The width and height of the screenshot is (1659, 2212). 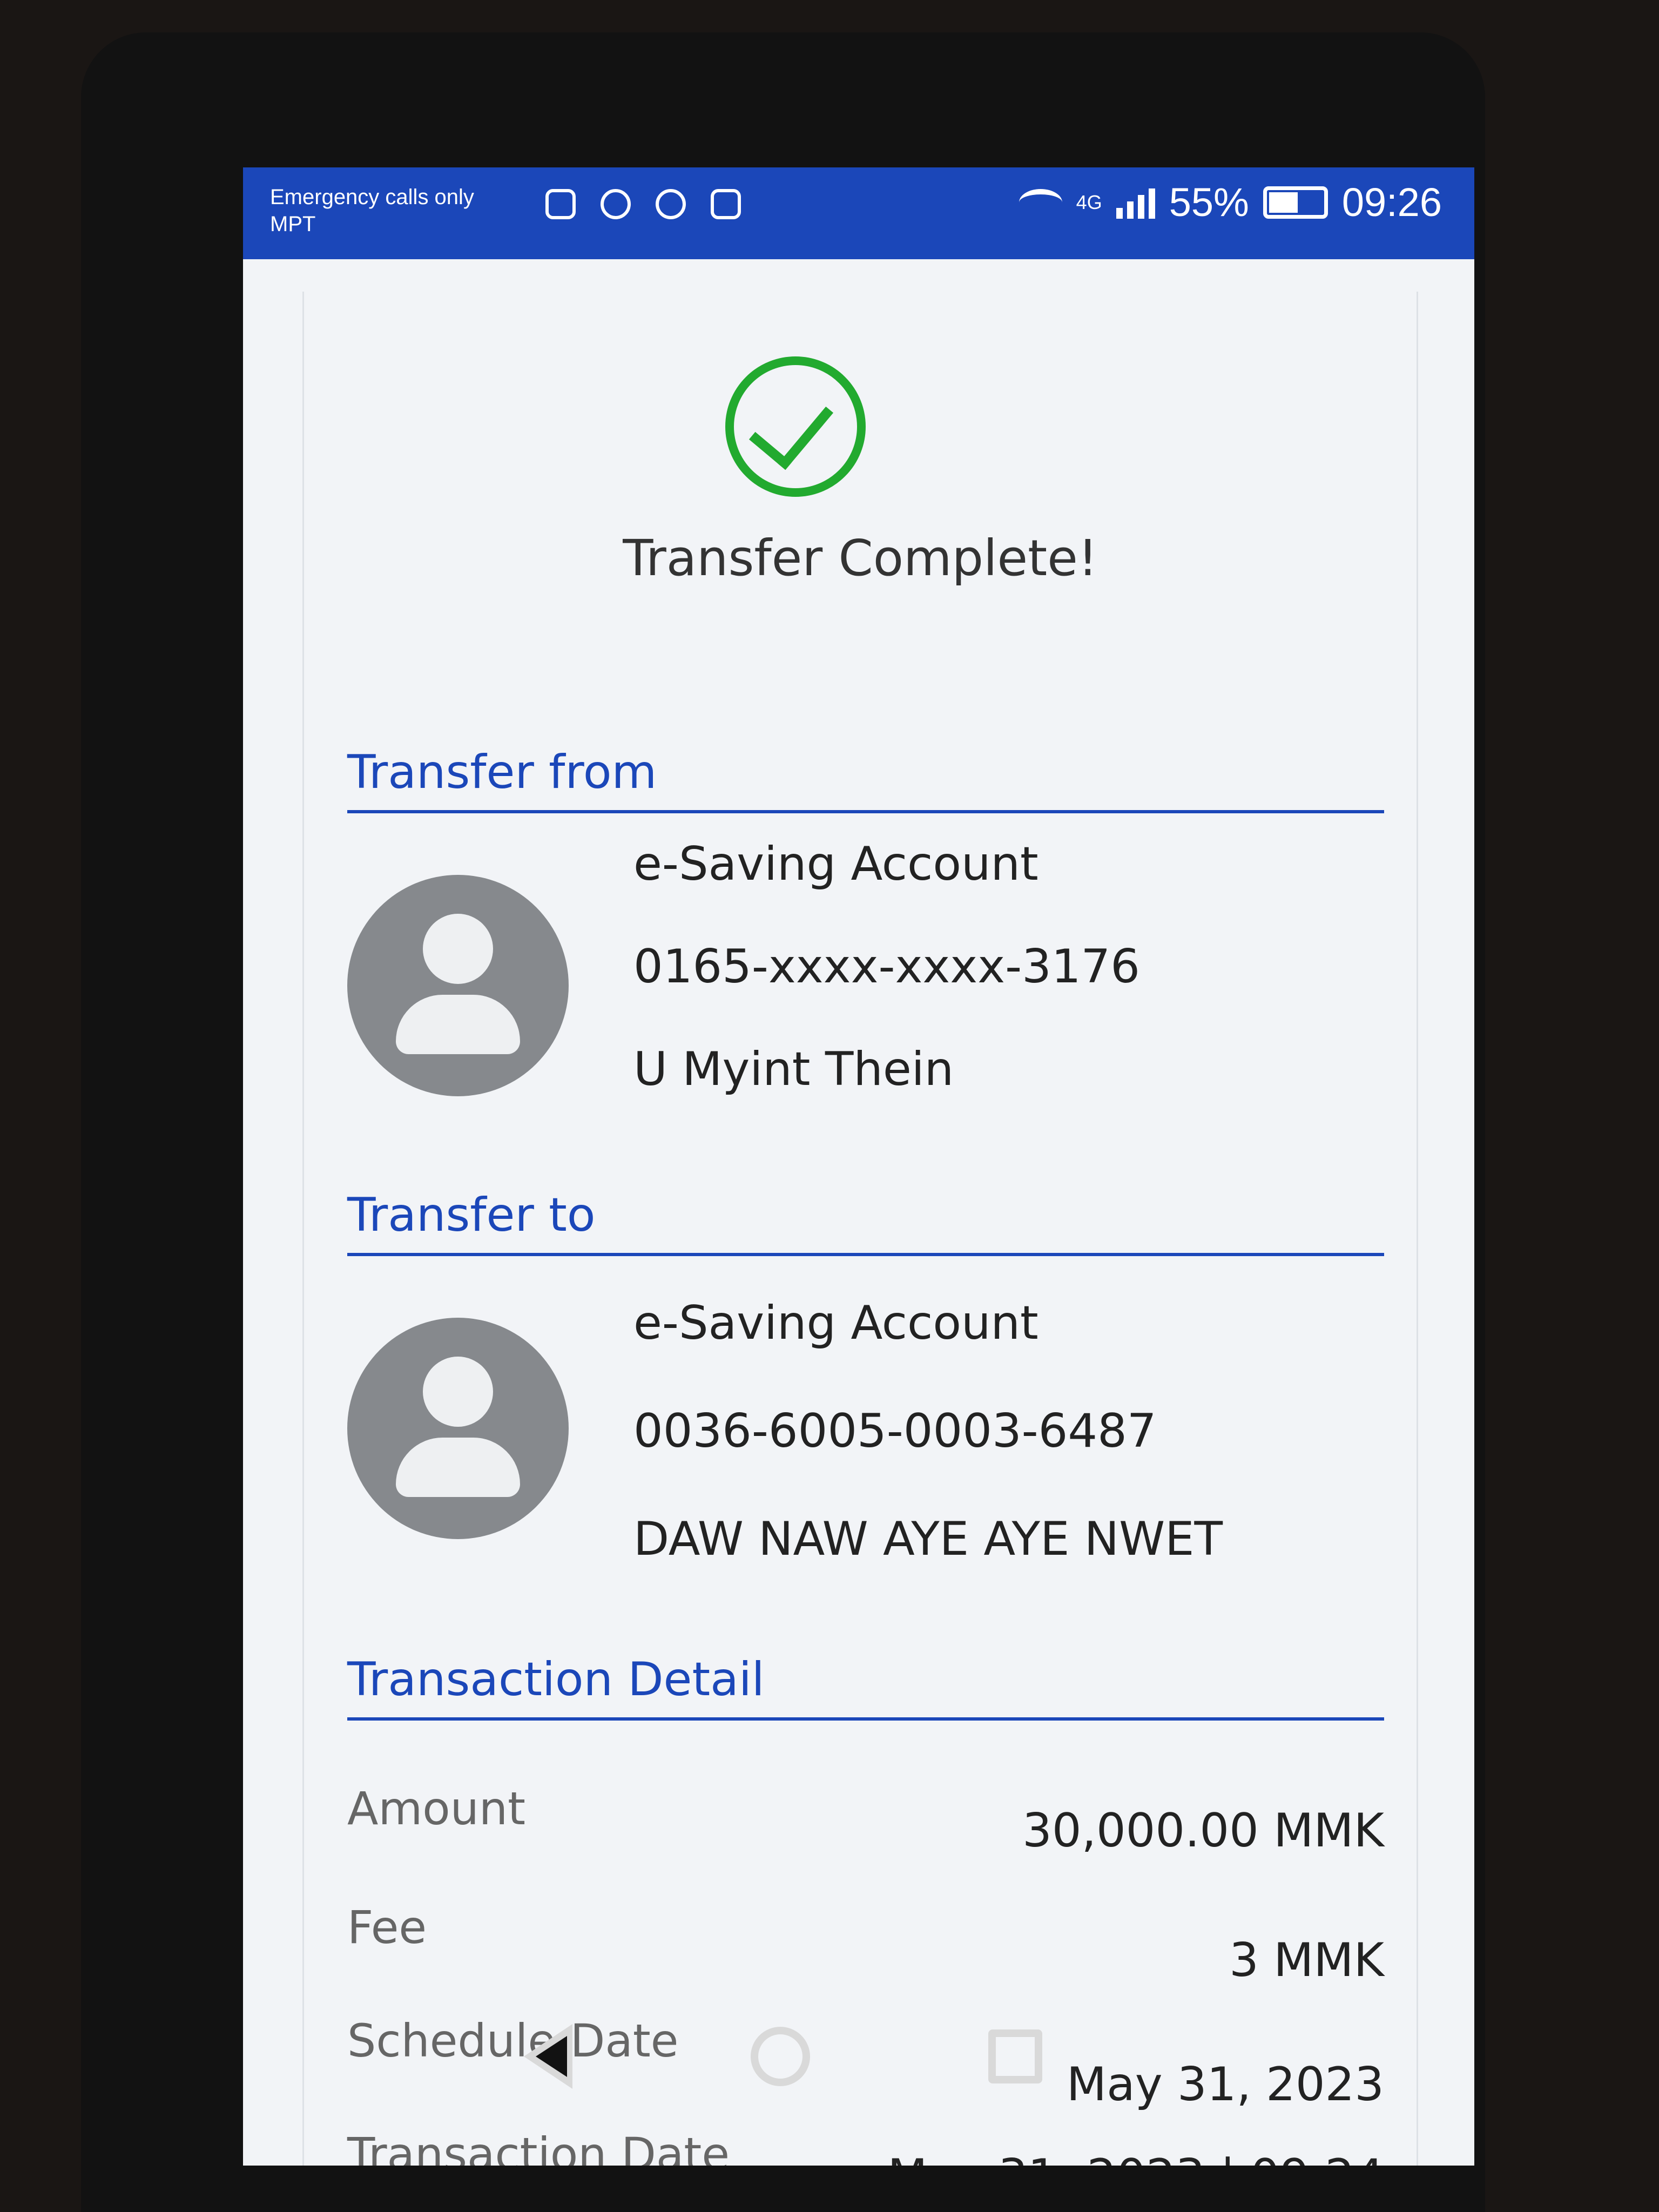 What do you see at coordinates (1040, 202) in the screenshot?
I see `wifi-icon` at bounding box center [1040, 202].